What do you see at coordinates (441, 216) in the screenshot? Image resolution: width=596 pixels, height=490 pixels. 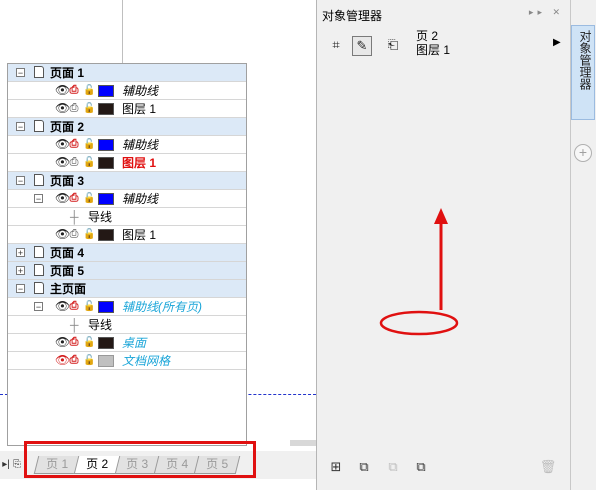 I see `annotation-arrow-head` at bounding box center [441, 216].